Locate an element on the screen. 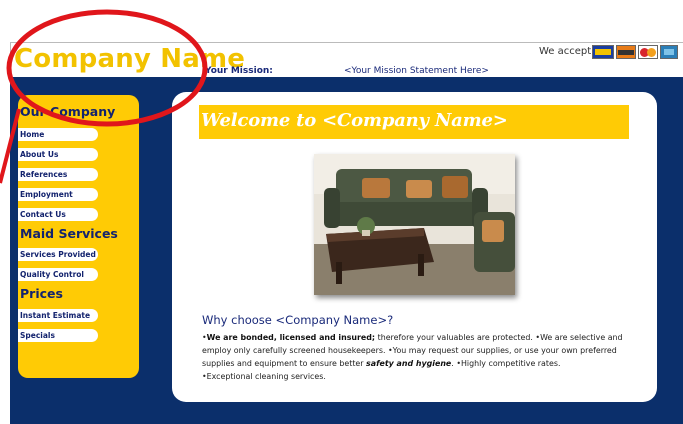  red-annotation-circle is located at coordinates (104, 96).